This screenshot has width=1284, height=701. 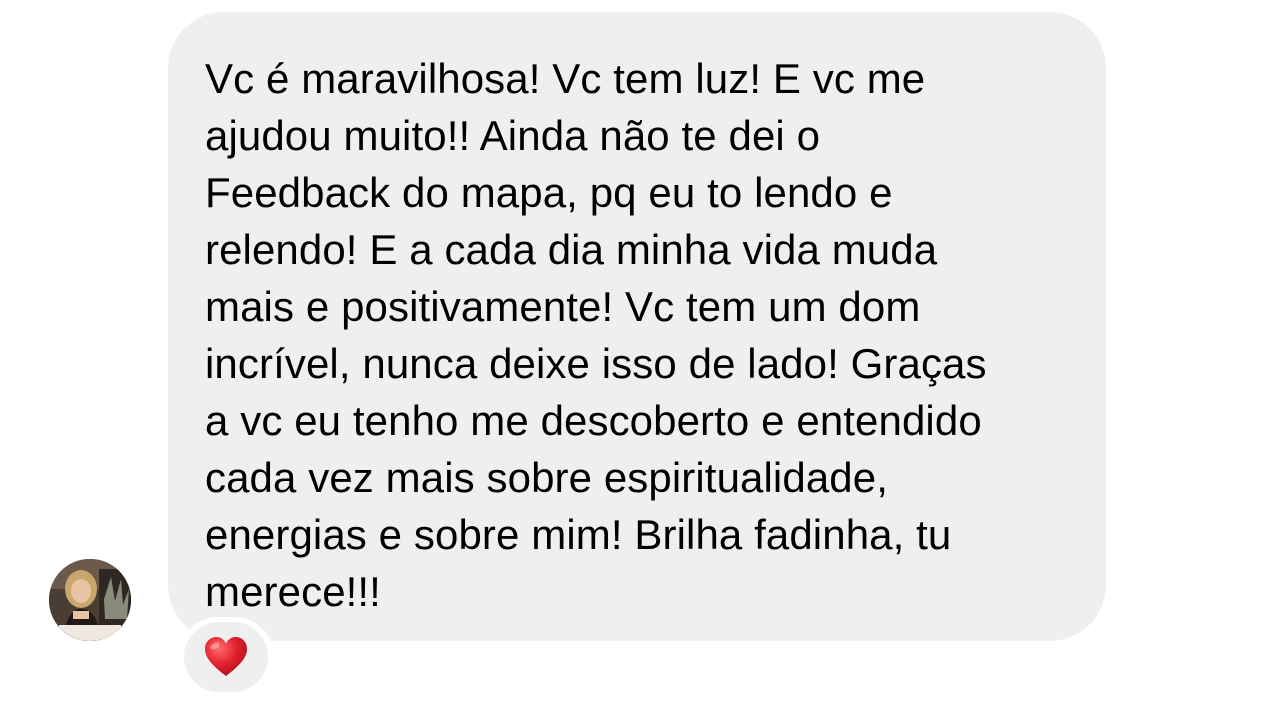 I want to click on message-line: relendo! E a cada dia minha vida muda, so click(x=571, y=249).